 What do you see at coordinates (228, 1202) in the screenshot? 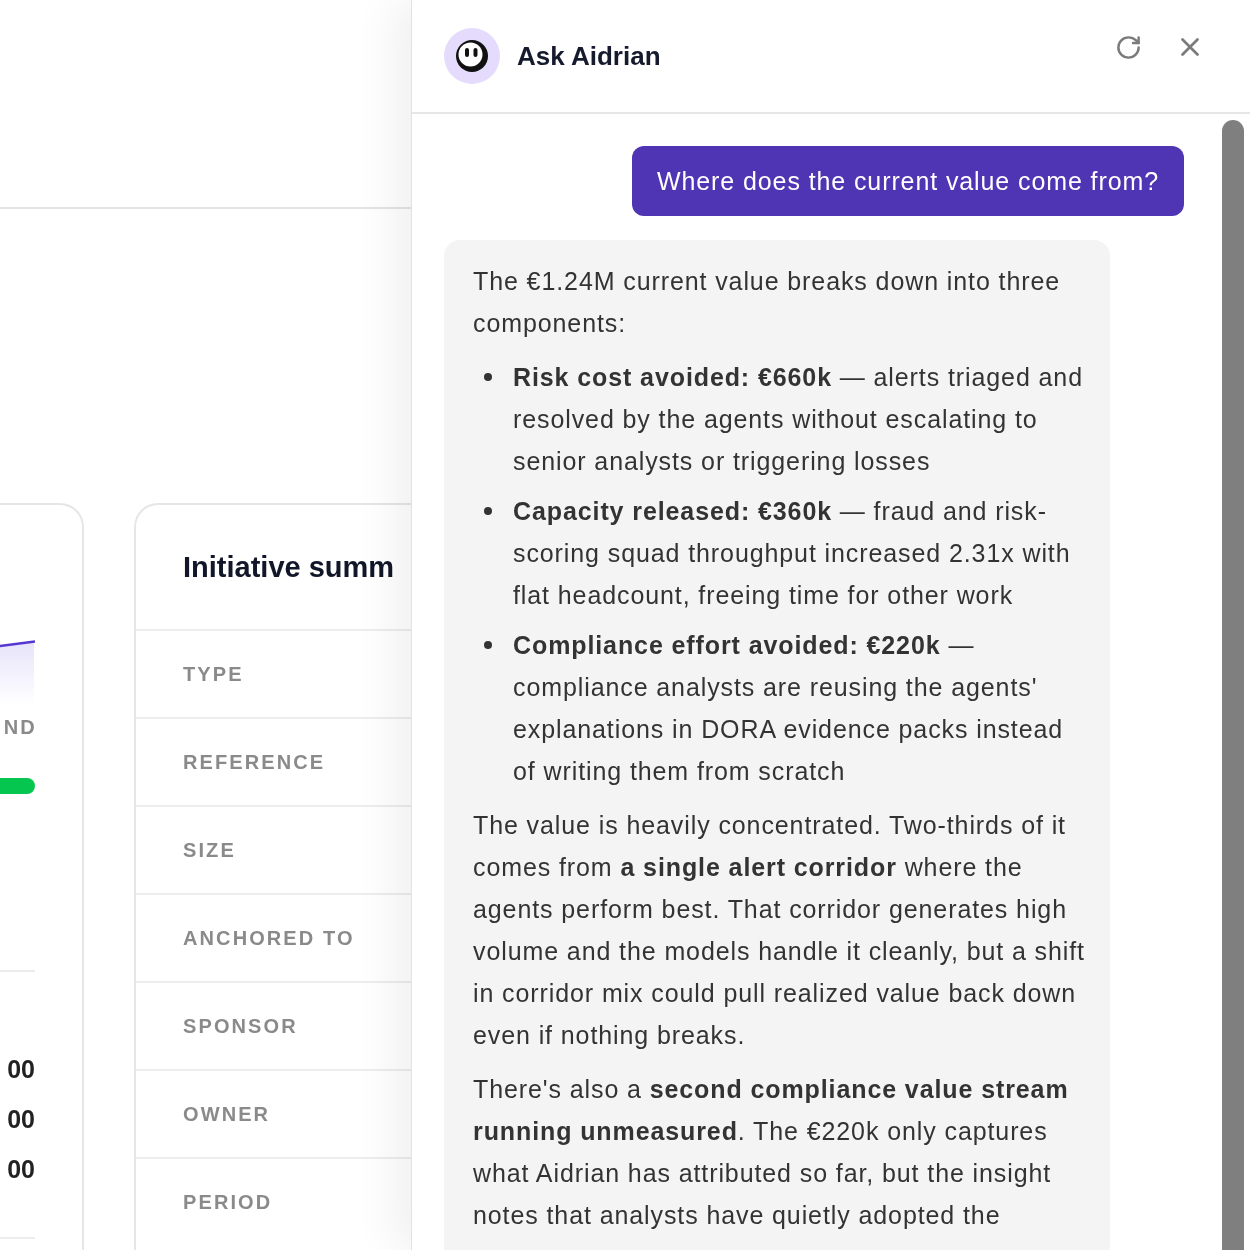
I see `field-label: PERIOD` at bounding box center [228, 1202].